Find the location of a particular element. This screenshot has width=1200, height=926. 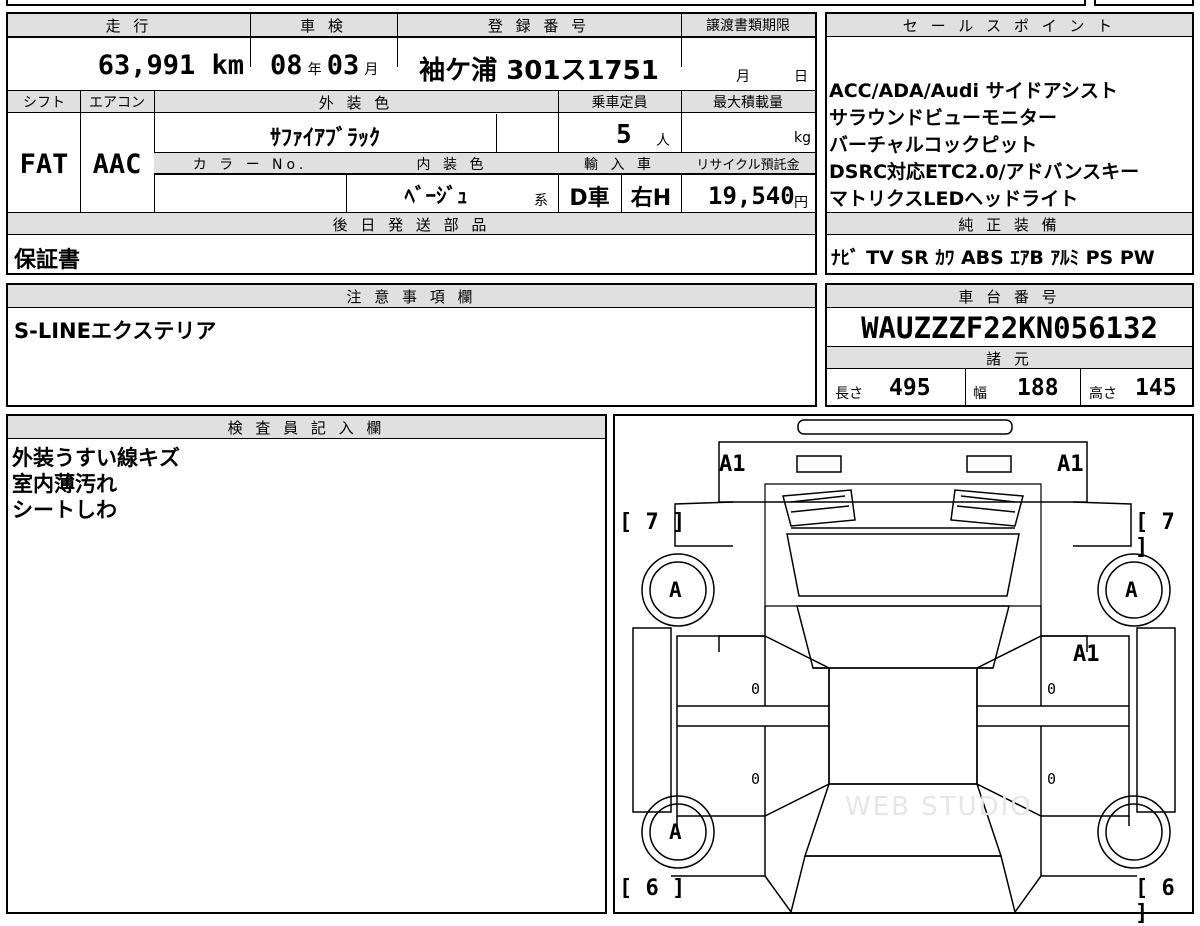

tire-tread-rear-left: [ 6 ] is located at coordinates (652, 888).